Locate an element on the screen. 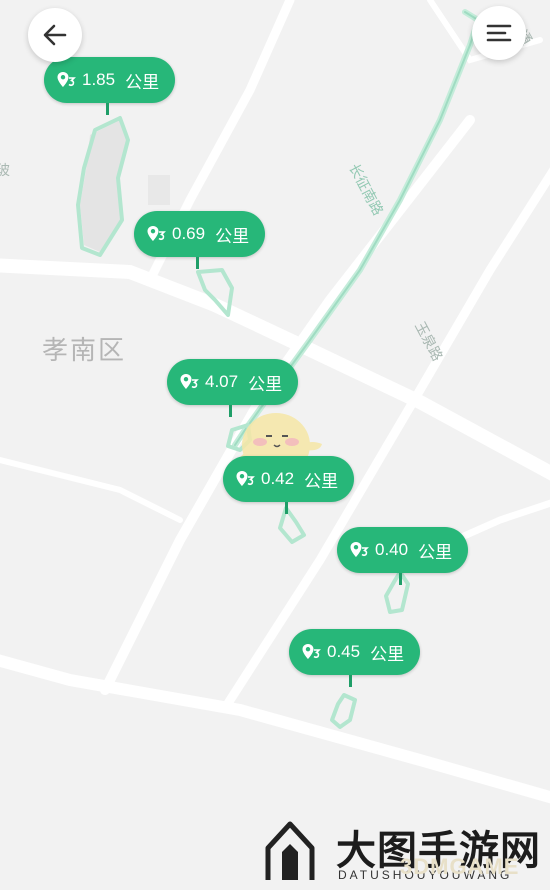 The width and height of the screenshot is (550, 890). district-label: 孝南区 is located at coordinates (84, 350).